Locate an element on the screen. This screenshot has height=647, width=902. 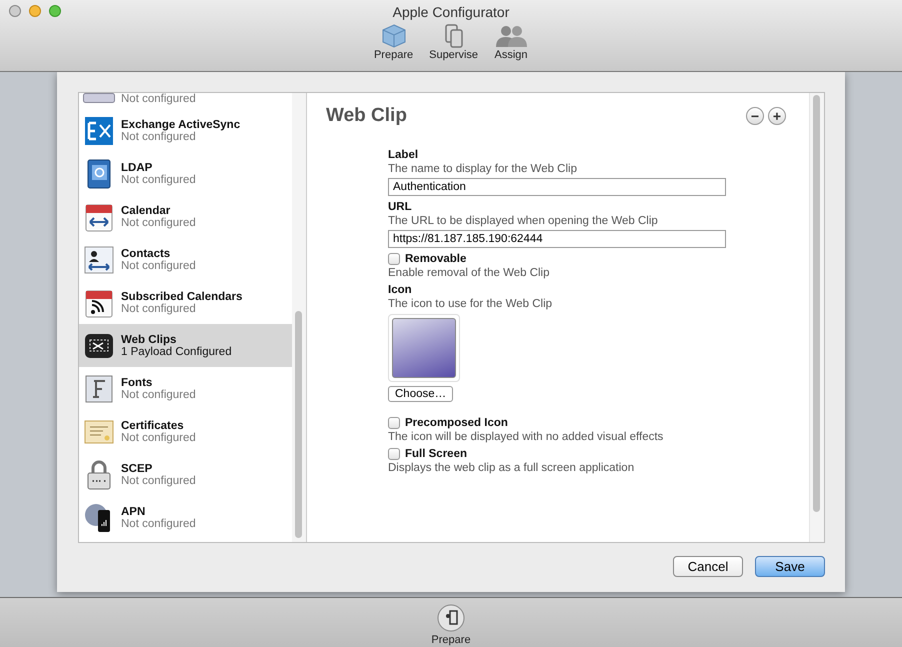
payload-name: Fonts is located at coordinates (137, 382).